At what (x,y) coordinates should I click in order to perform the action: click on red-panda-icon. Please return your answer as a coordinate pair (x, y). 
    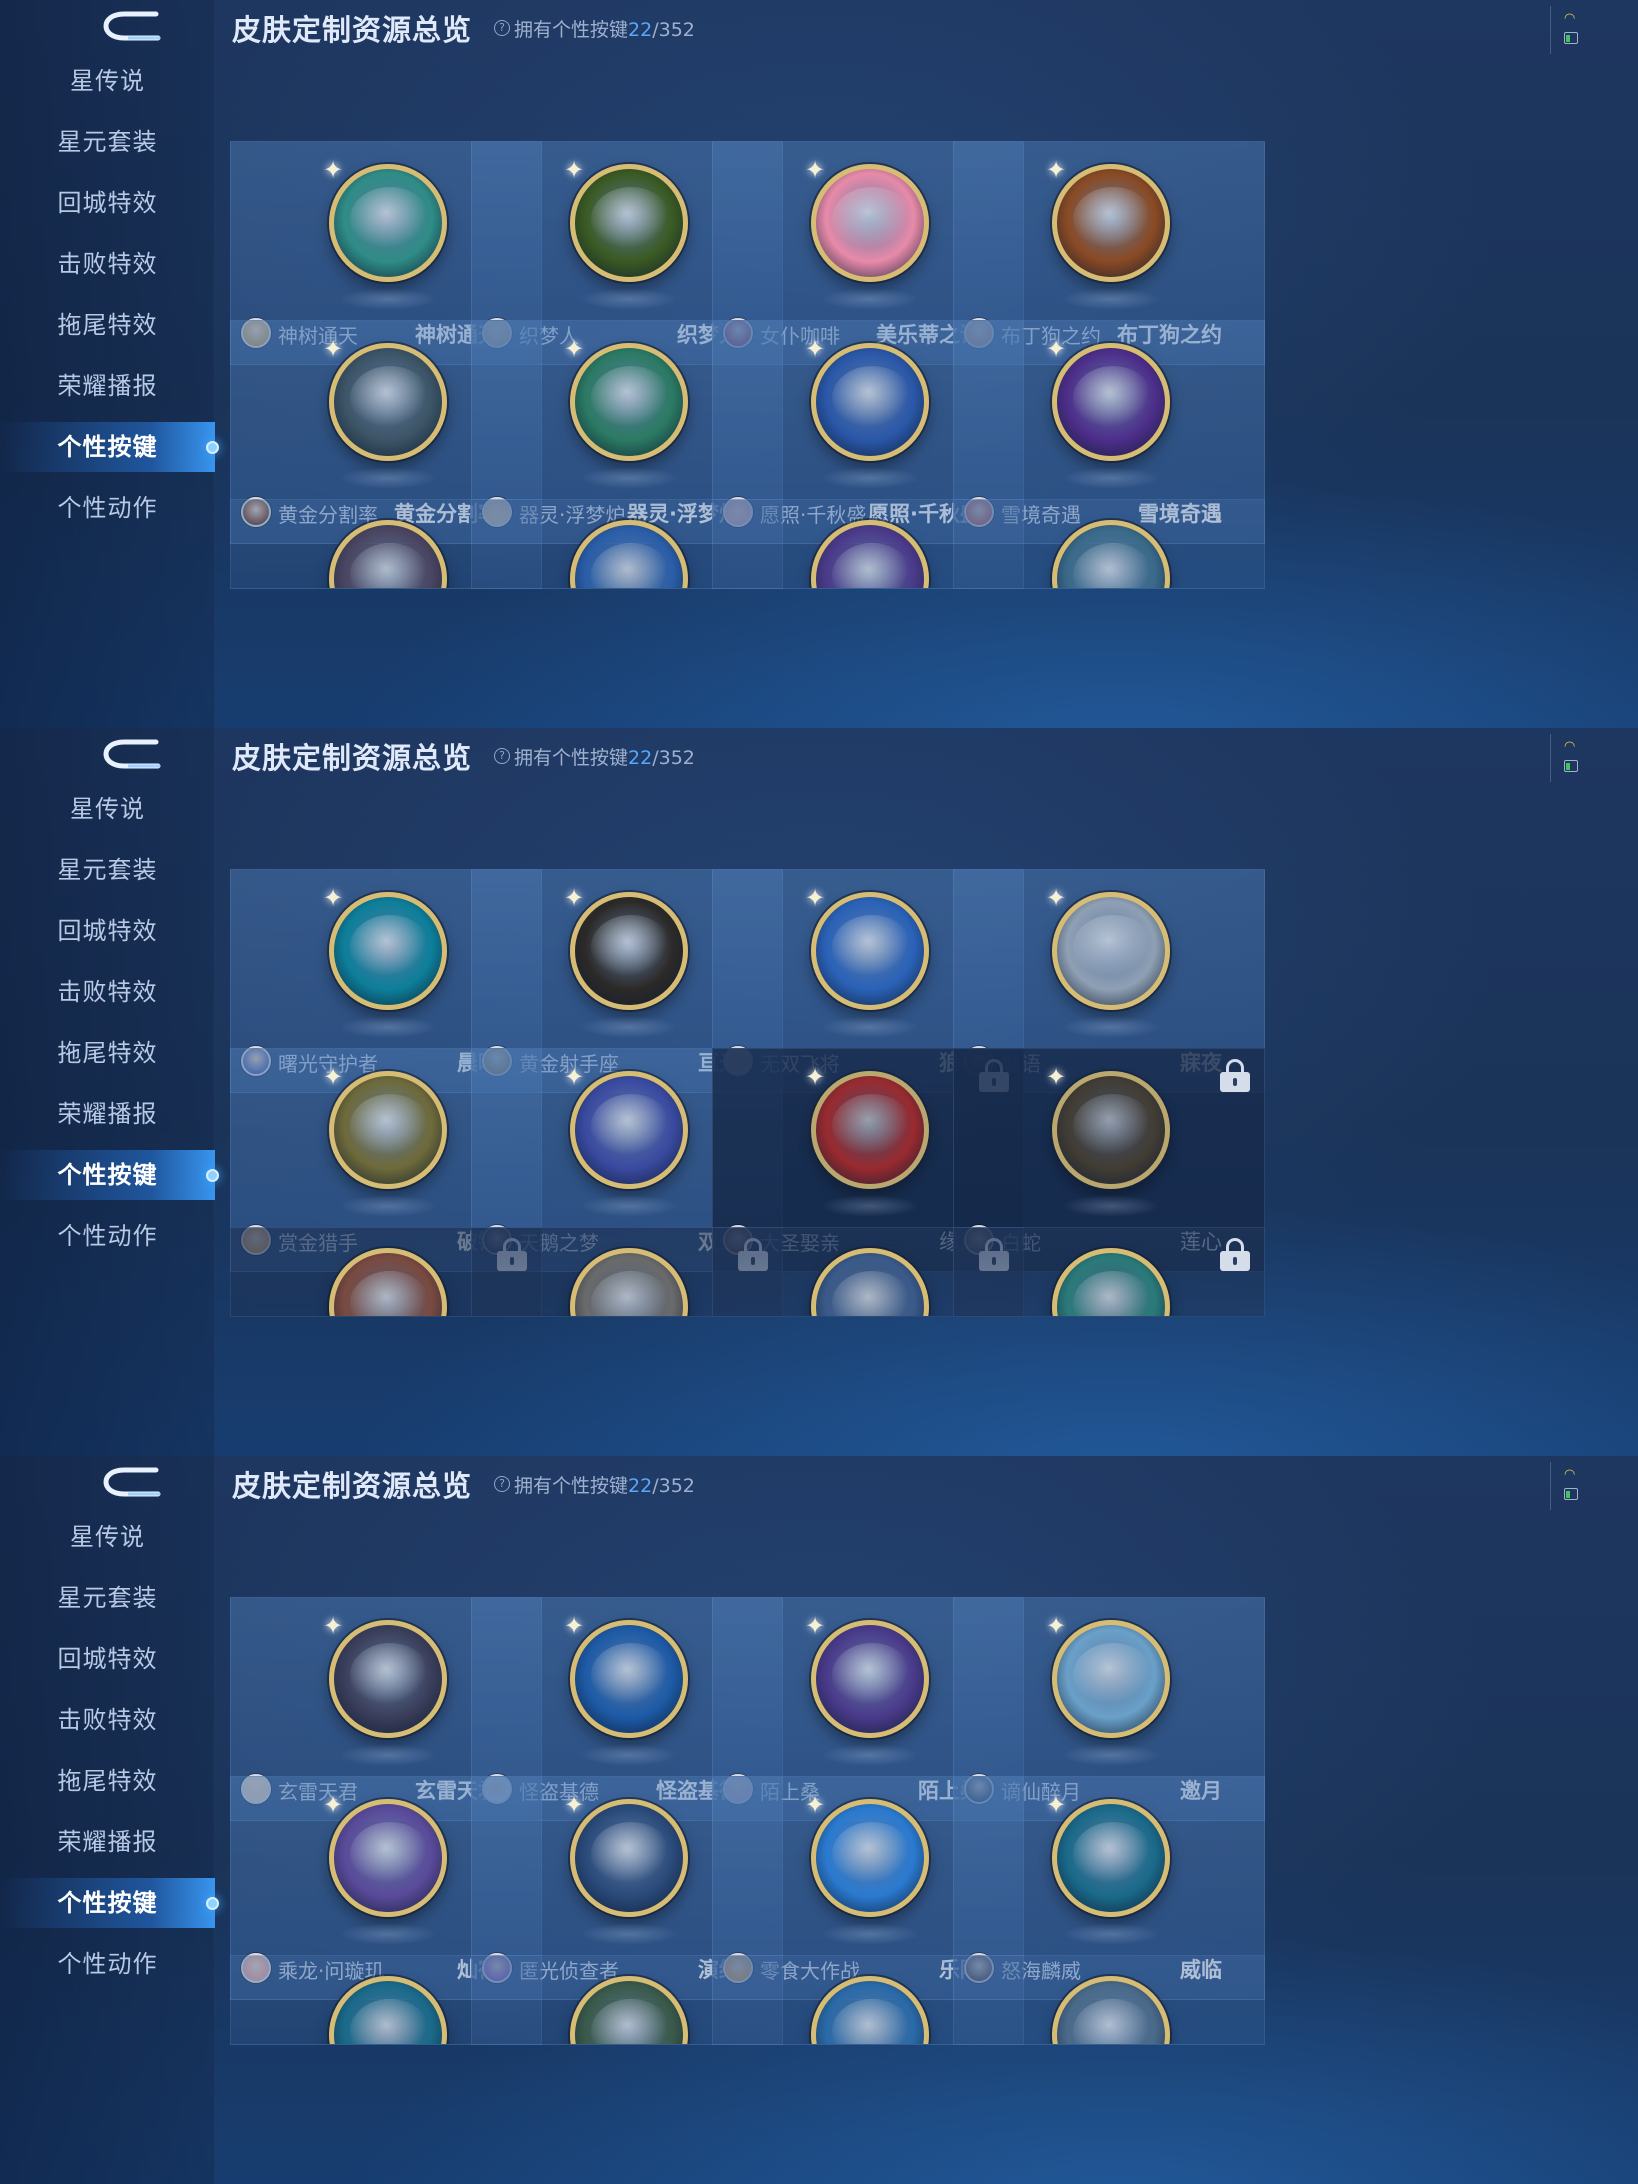
    Looking at the image, I should click on (870, 1858).